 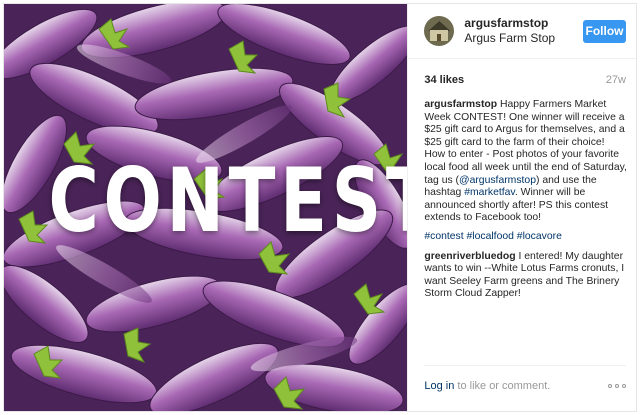 I want to click on full-name: Argus Farm Stop, so click(x=510, y=38).